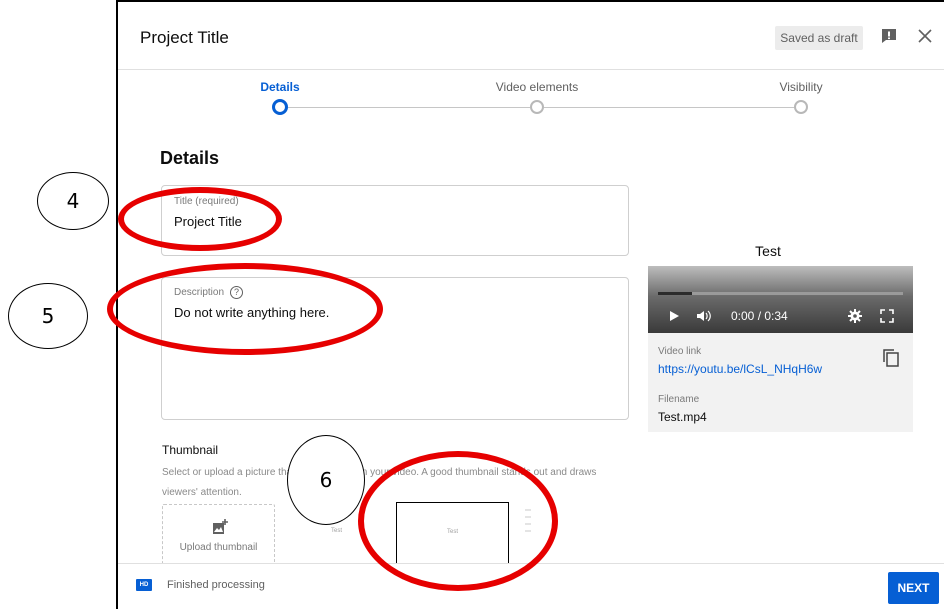 The image size is (944, 609). I want to click on preview-title: Test, so click(768, 251).